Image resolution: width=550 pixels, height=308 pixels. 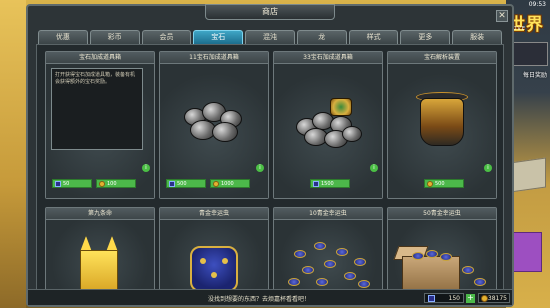 I want to click on add-gems-button: +, so click(x=470, y=298).